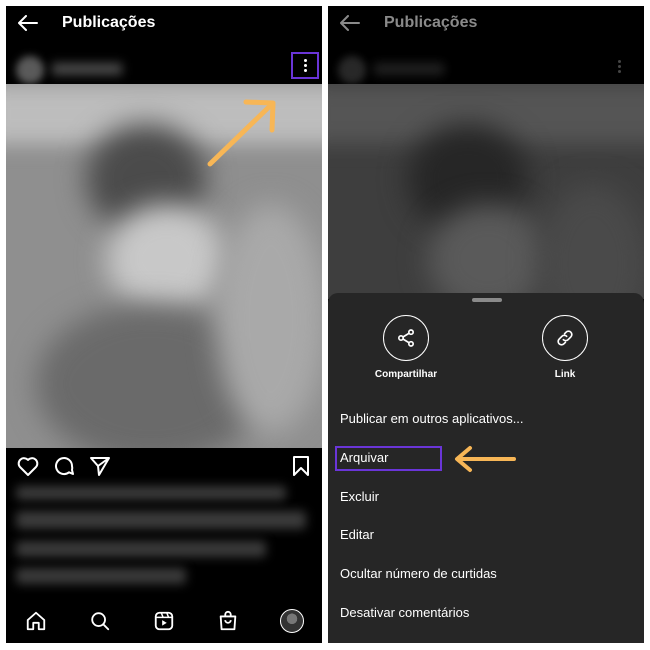 Image resolution: width=650 pixels, height=650 pixels. Describe the element at coordinates (164, 466) in the screenshot. I see `post-actions` at that location.